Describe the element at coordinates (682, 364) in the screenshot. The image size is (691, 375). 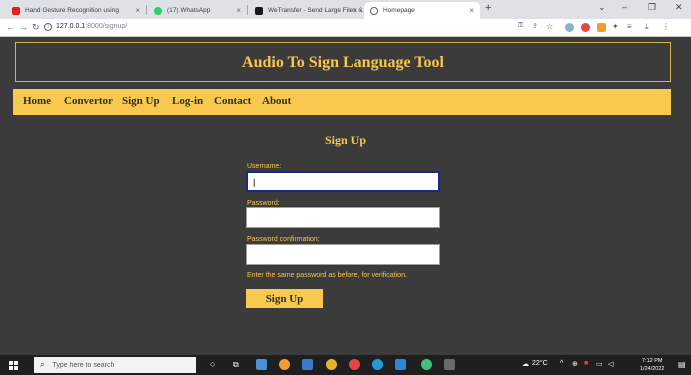
I see `notifications-icon: ▤` at that location.